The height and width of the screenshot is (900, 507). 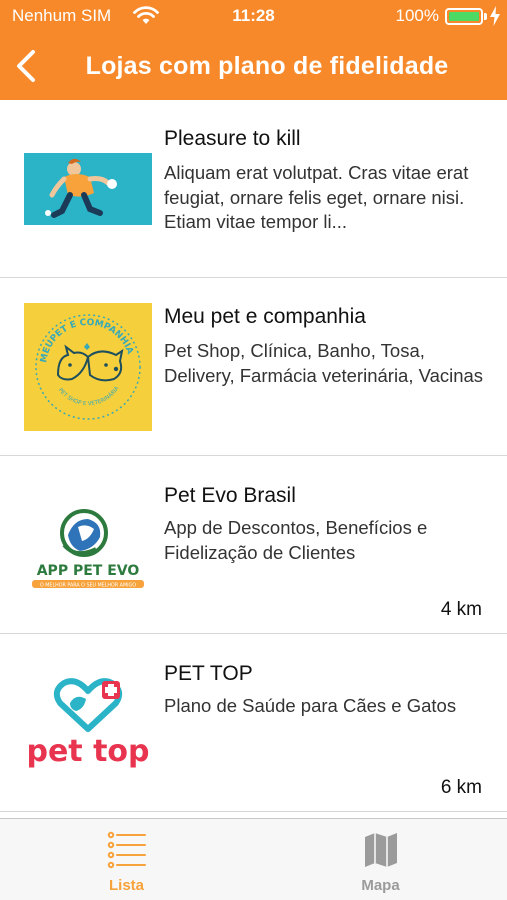 I want to click on battery-fill, so click(x=464, y=16).